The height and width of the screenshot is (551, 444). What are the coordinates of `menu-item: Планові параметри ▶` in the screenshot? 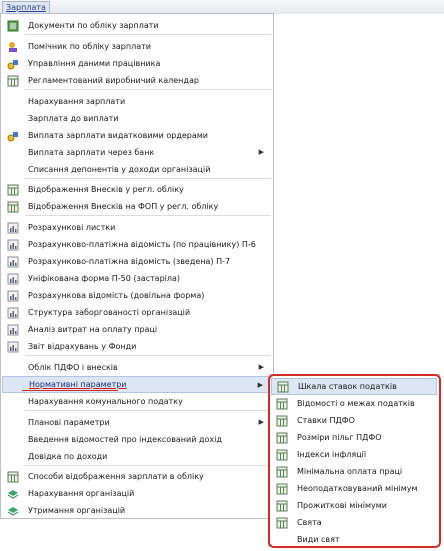 It's located at (137, 422).